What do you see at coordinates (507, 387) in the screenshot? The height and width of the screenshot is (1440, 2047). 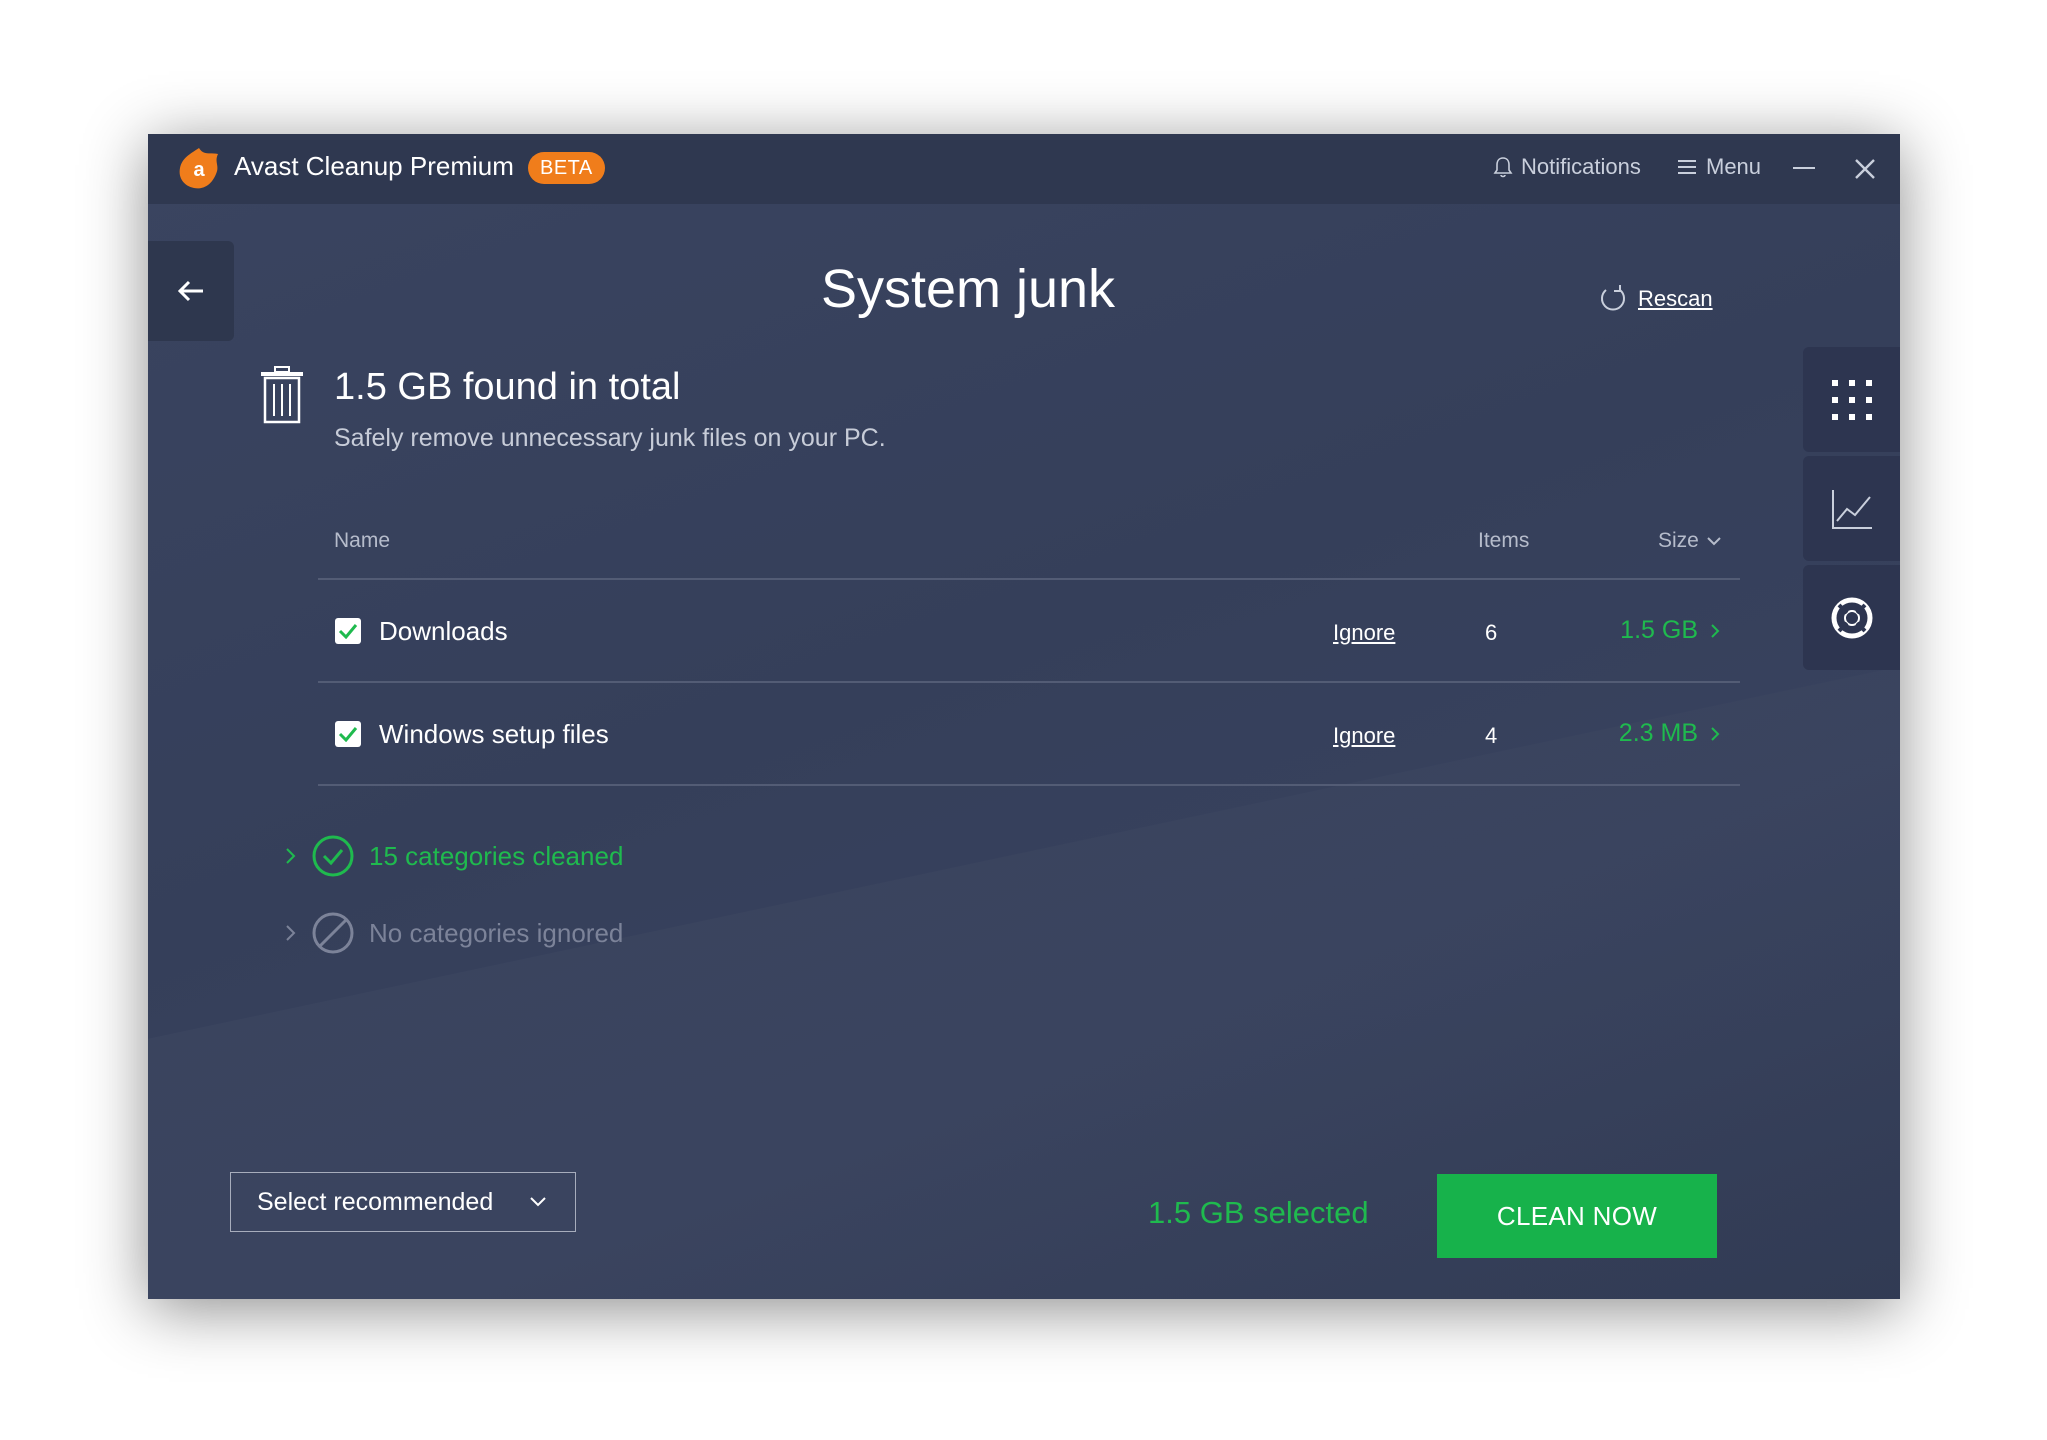 I see `total-found: 1.5 GB found in total` at bounding box center [507, 387].